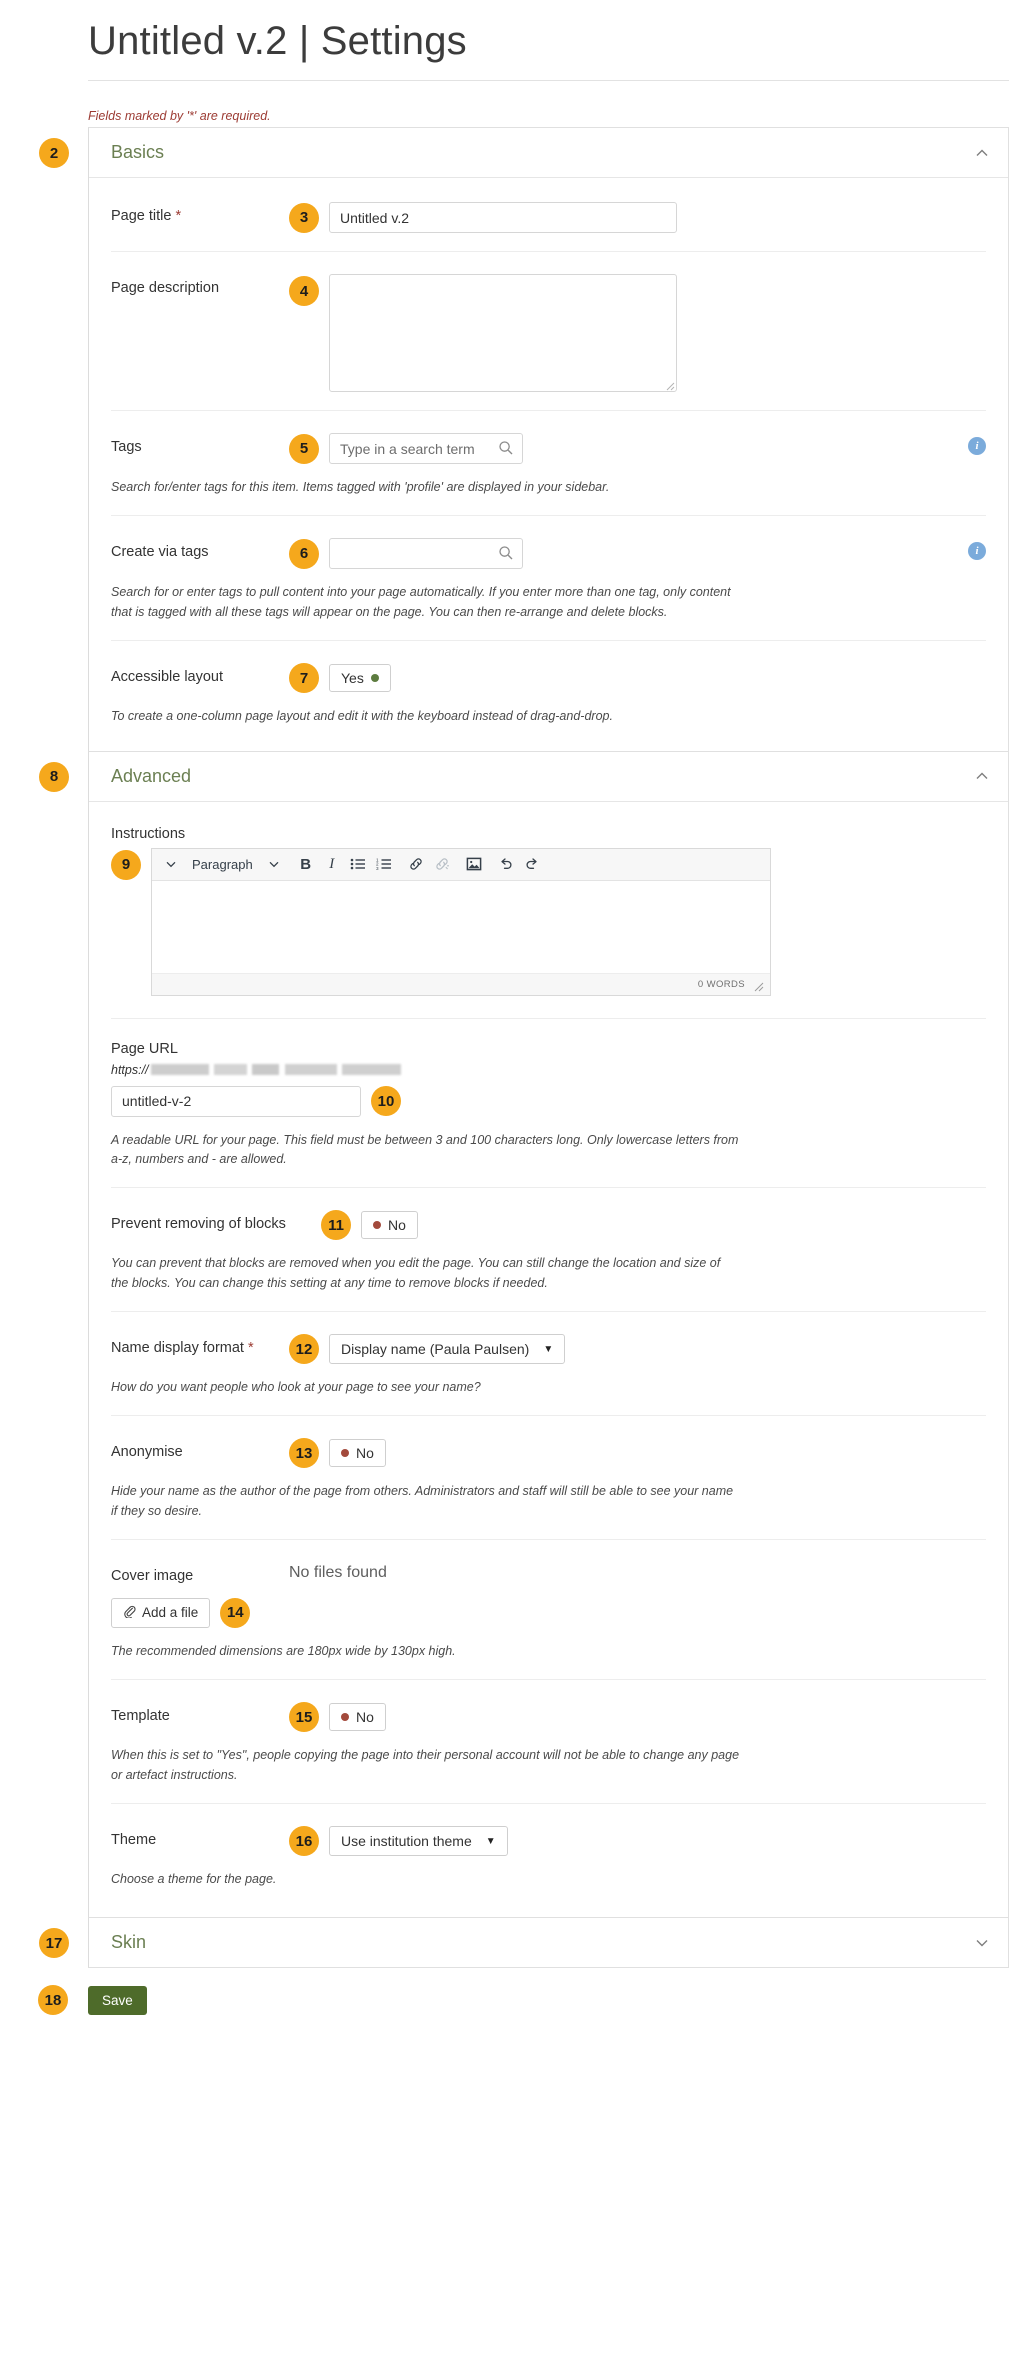 This screenshot has width=1015, height=2359. Describe the element at coordinates (151, 775) in the screenshot. I see `panel-advanced-title: Advanced` at that location.